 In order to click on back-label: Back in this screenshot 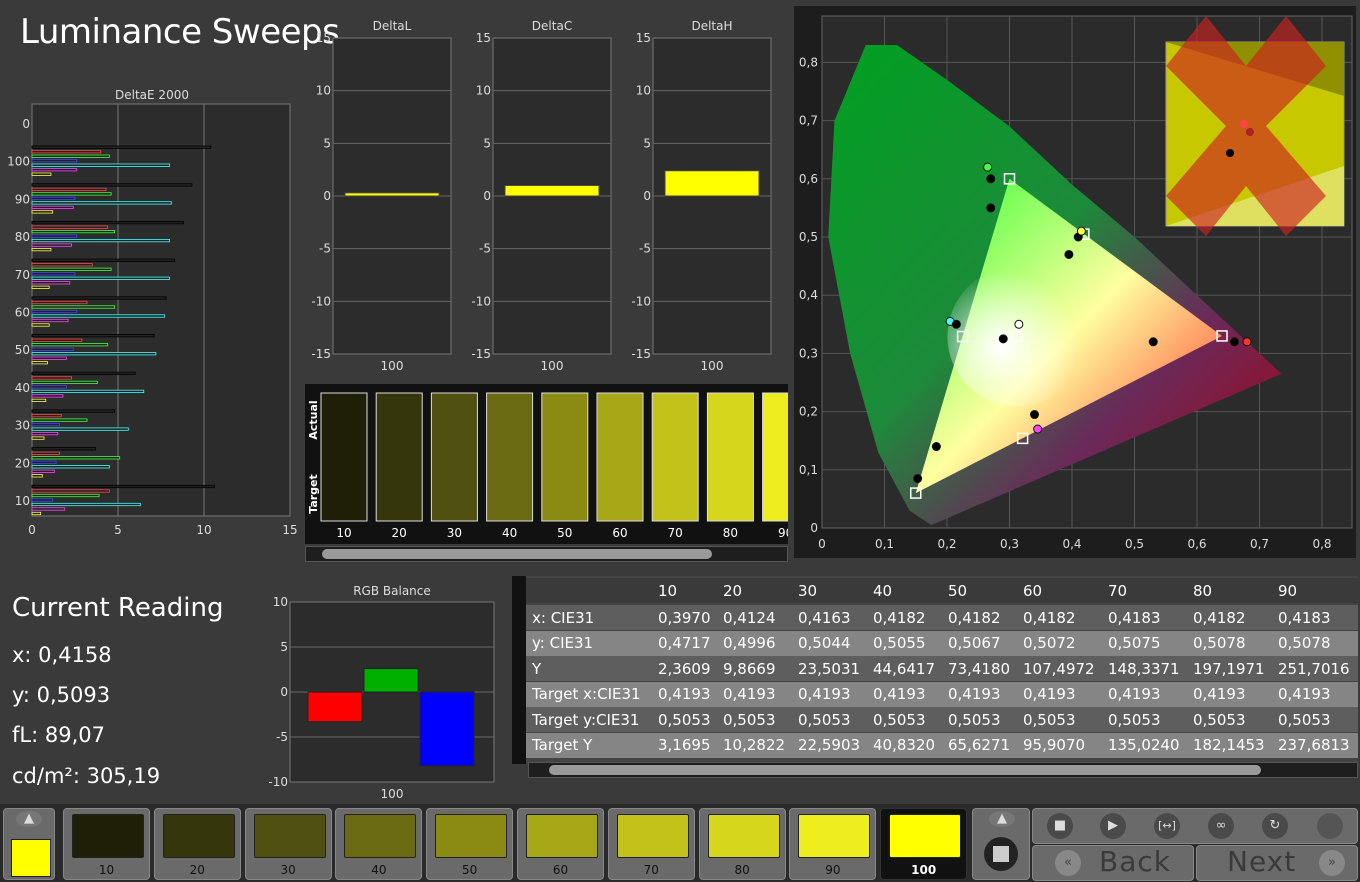, I will do `click(1135, 861)`.